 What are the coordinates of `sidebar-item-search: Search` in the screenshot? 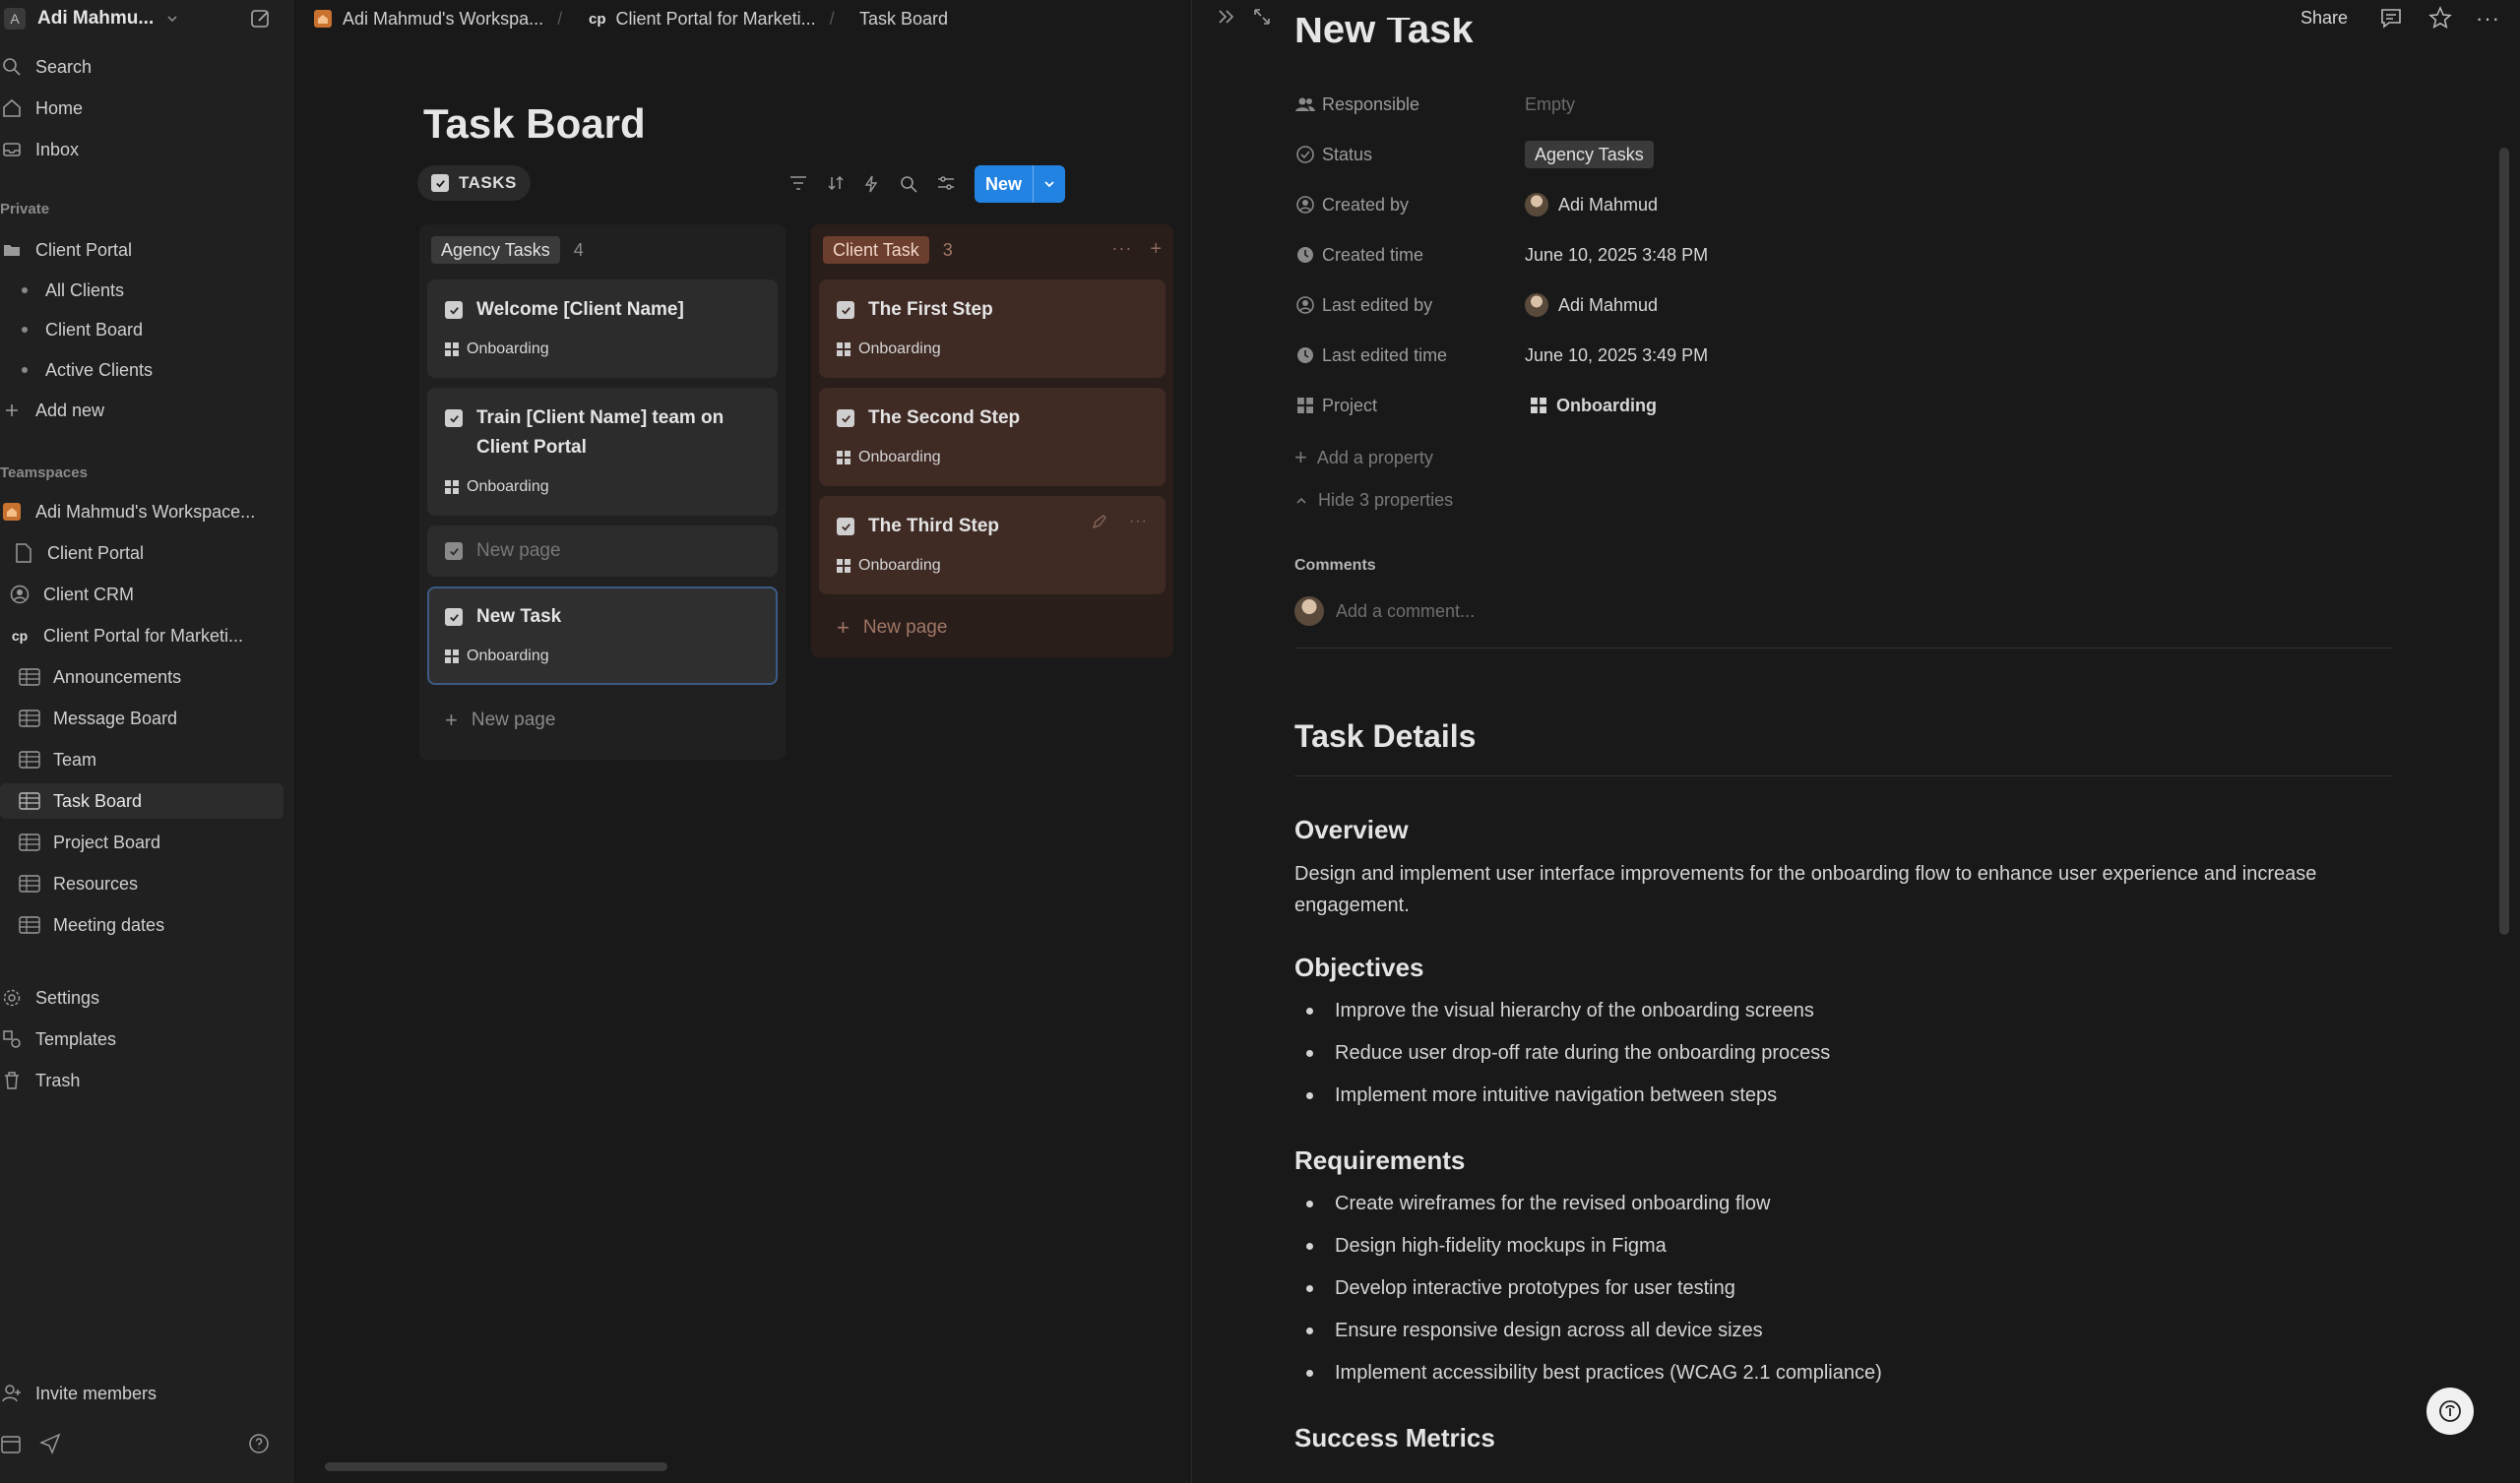 It's located at (142, 67).